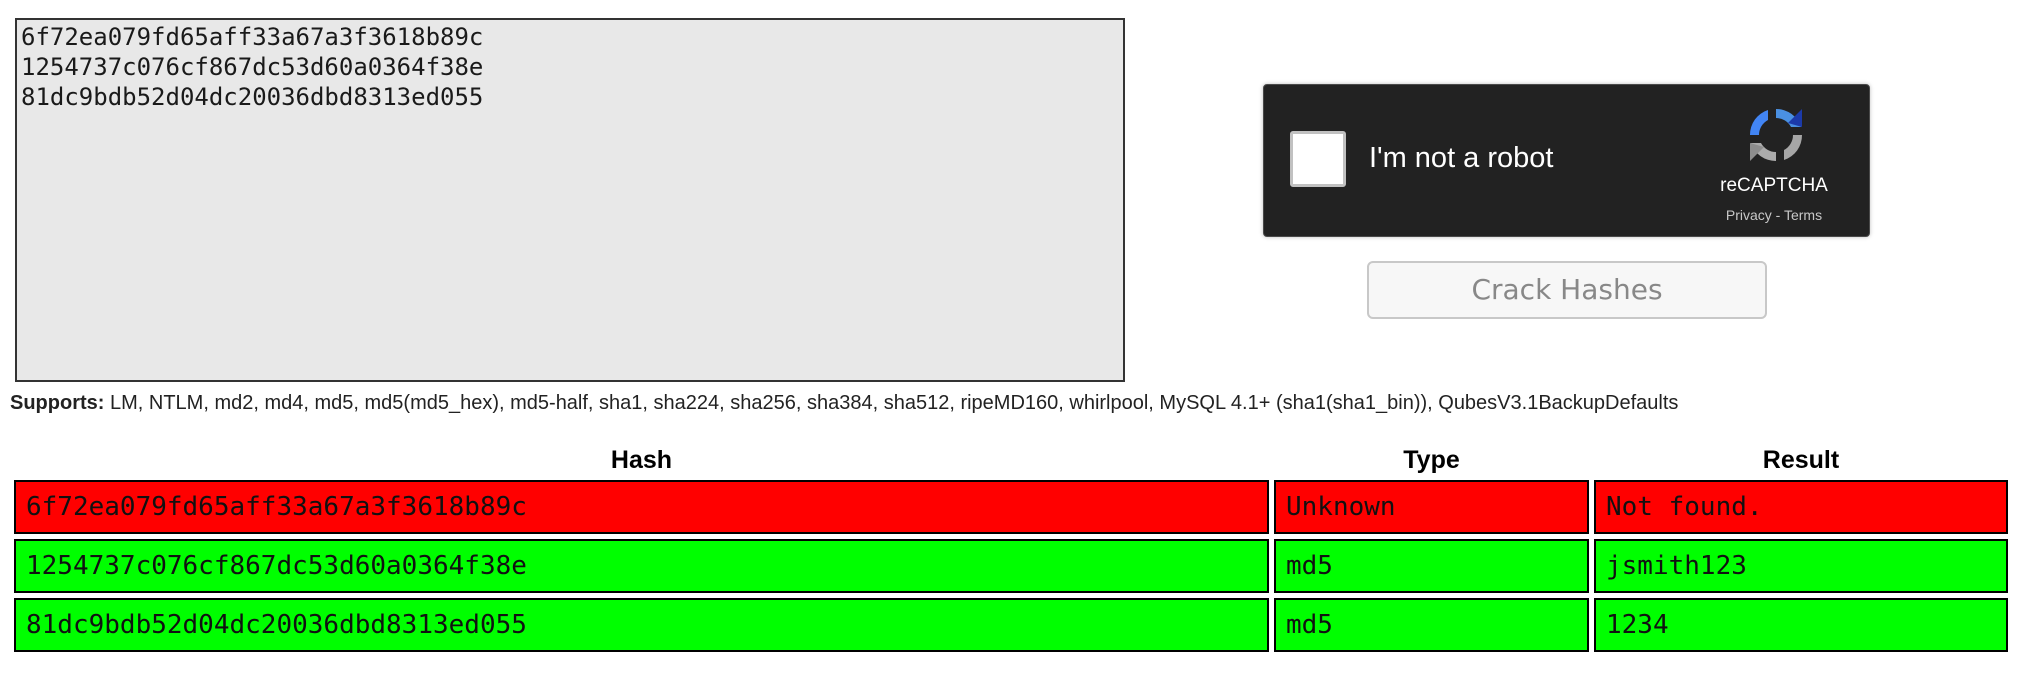 The width and height of the screenshot is (2024, 688). What do you see at coordinates (1801, 507) in the screenshot?
I see `result-value-cell: Not found.` at bounding box center [1801, 507].